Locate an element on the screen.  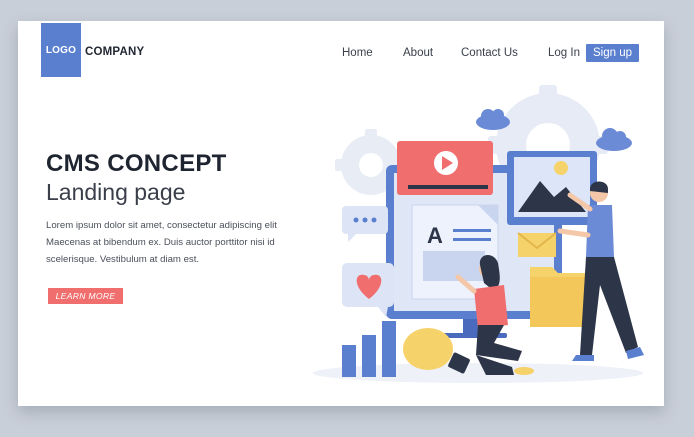
video-play-icon is located at coordinates (445, 168).